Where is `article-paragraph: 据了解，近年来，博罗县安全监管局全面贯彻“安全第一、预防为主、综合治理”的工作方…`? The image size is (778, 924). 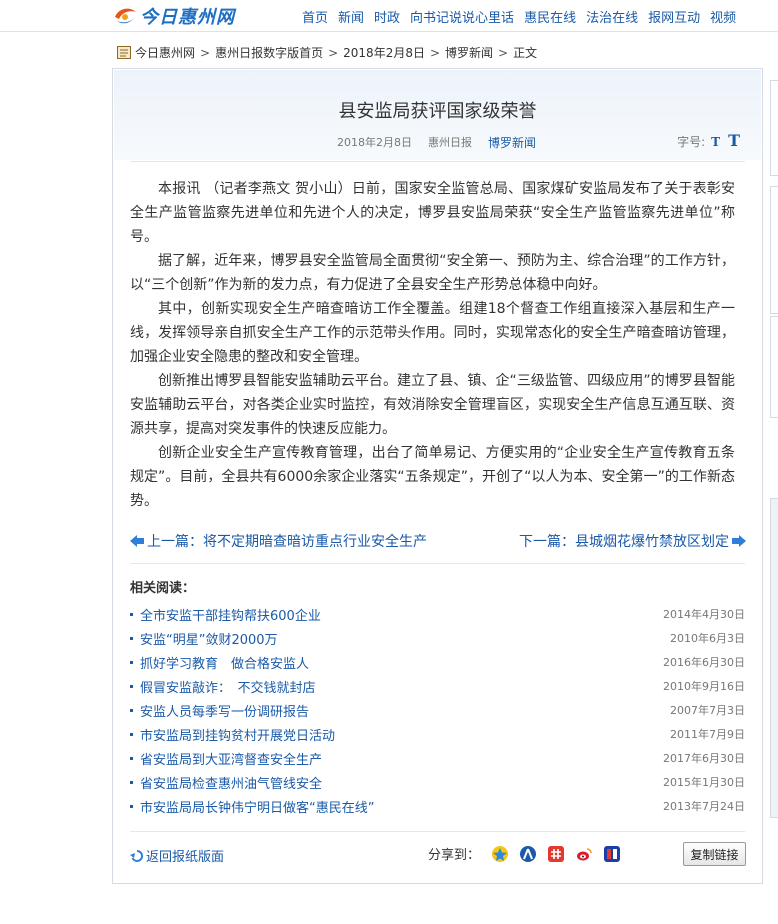 article-paragraph: 据了解，近年来，博罗县安全监管局全面贯彻“安全第一、预防为主、综合治理”的工作方… is located at coordinates (432, 273).